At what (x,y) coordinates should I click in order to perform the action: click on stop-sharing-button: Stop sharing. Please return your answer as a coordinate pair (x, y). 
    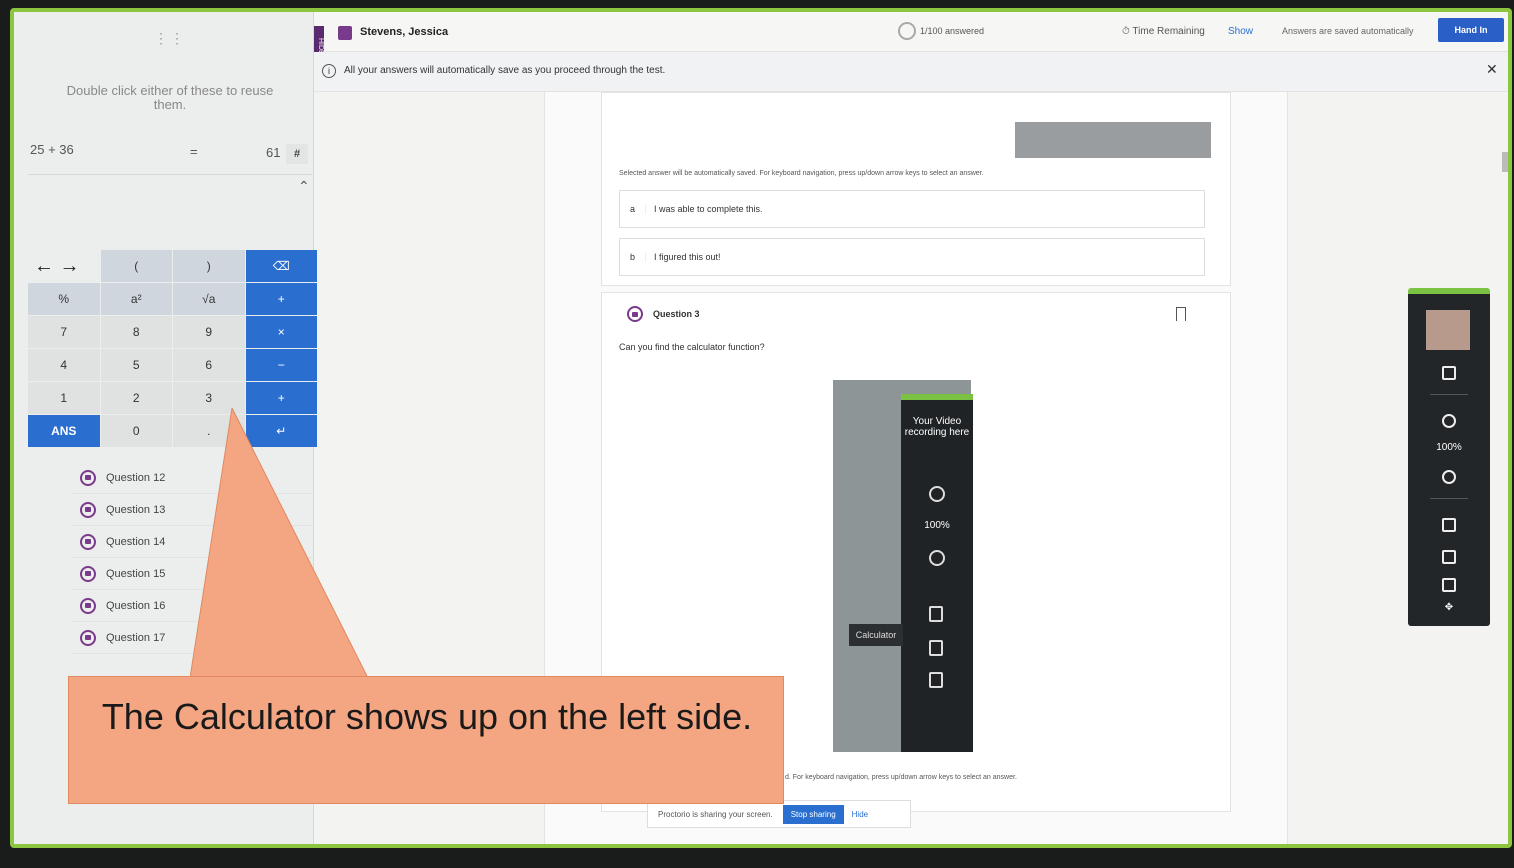
    Looking at the image, I should click on (813, 814).